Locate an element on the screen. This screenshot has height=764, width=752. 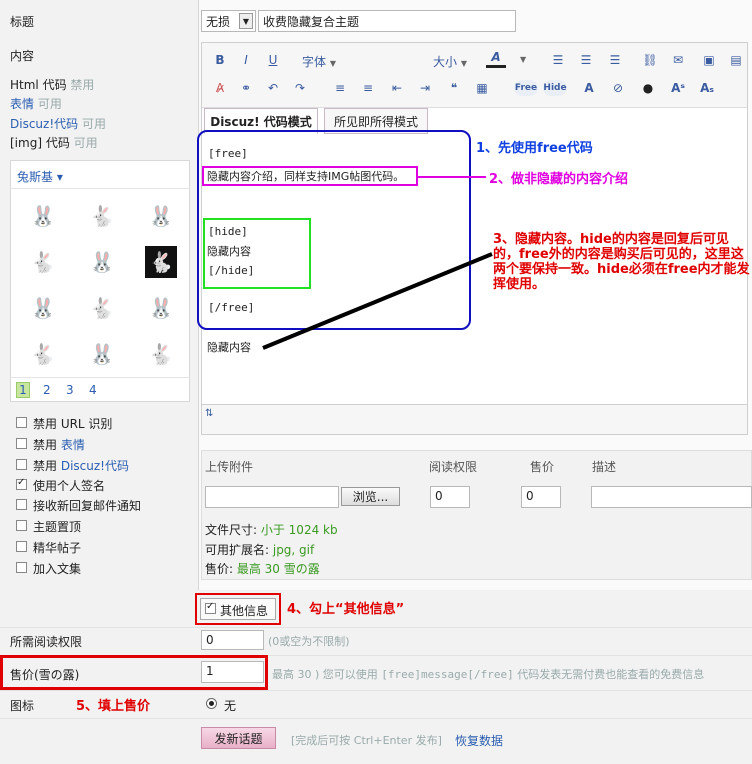
annotation-4: 4、勾上“其他信息” is located at coordinates (346, 609).